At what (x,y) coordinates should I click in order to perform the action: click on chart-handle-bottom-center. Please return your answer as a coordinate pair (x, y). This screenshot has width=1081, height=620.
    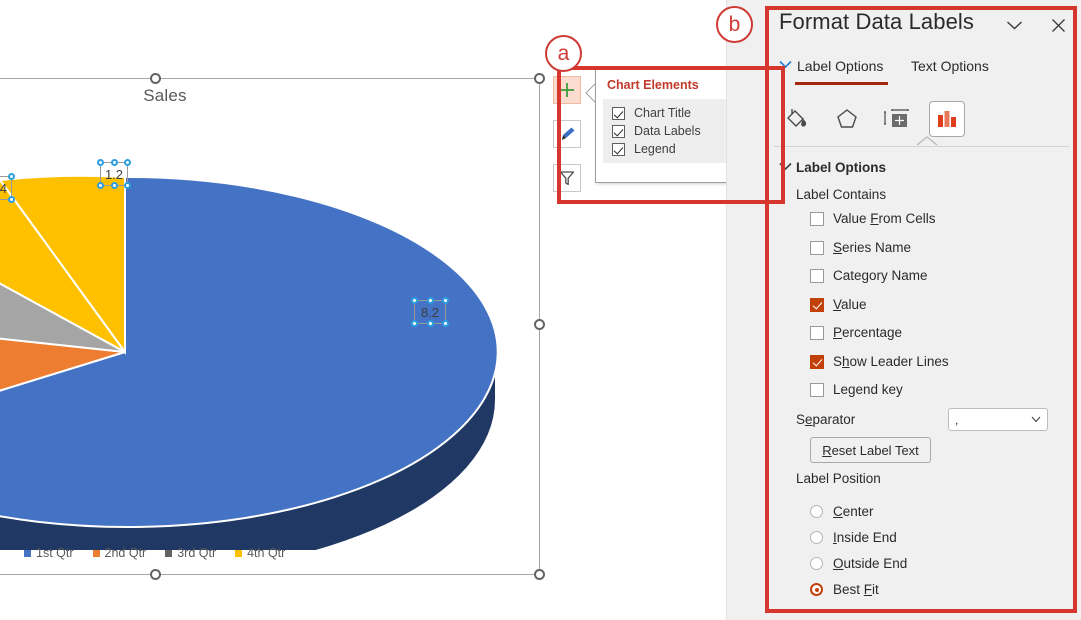
    Looking at the image, I should click on (155, 574).